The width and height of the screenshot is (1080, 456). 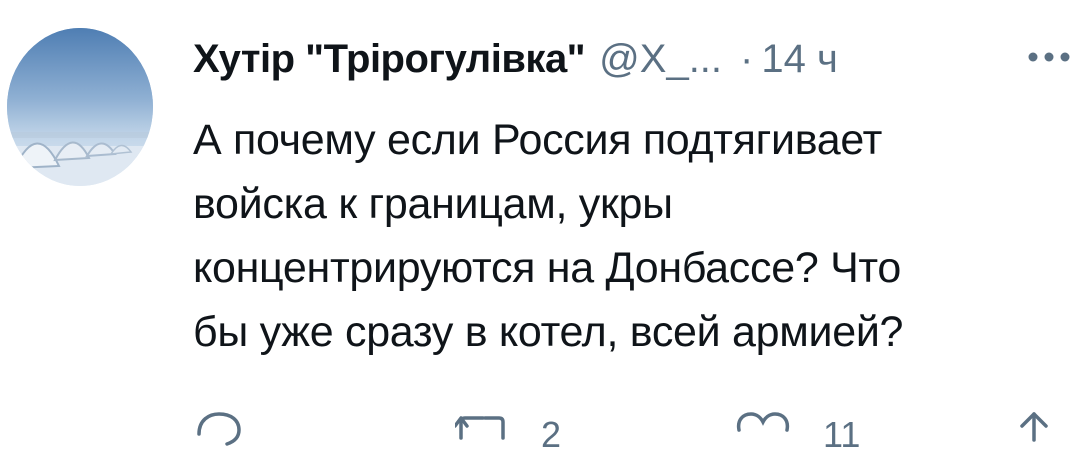 I want to click on like-button: 11, so click(x=796, y=432).